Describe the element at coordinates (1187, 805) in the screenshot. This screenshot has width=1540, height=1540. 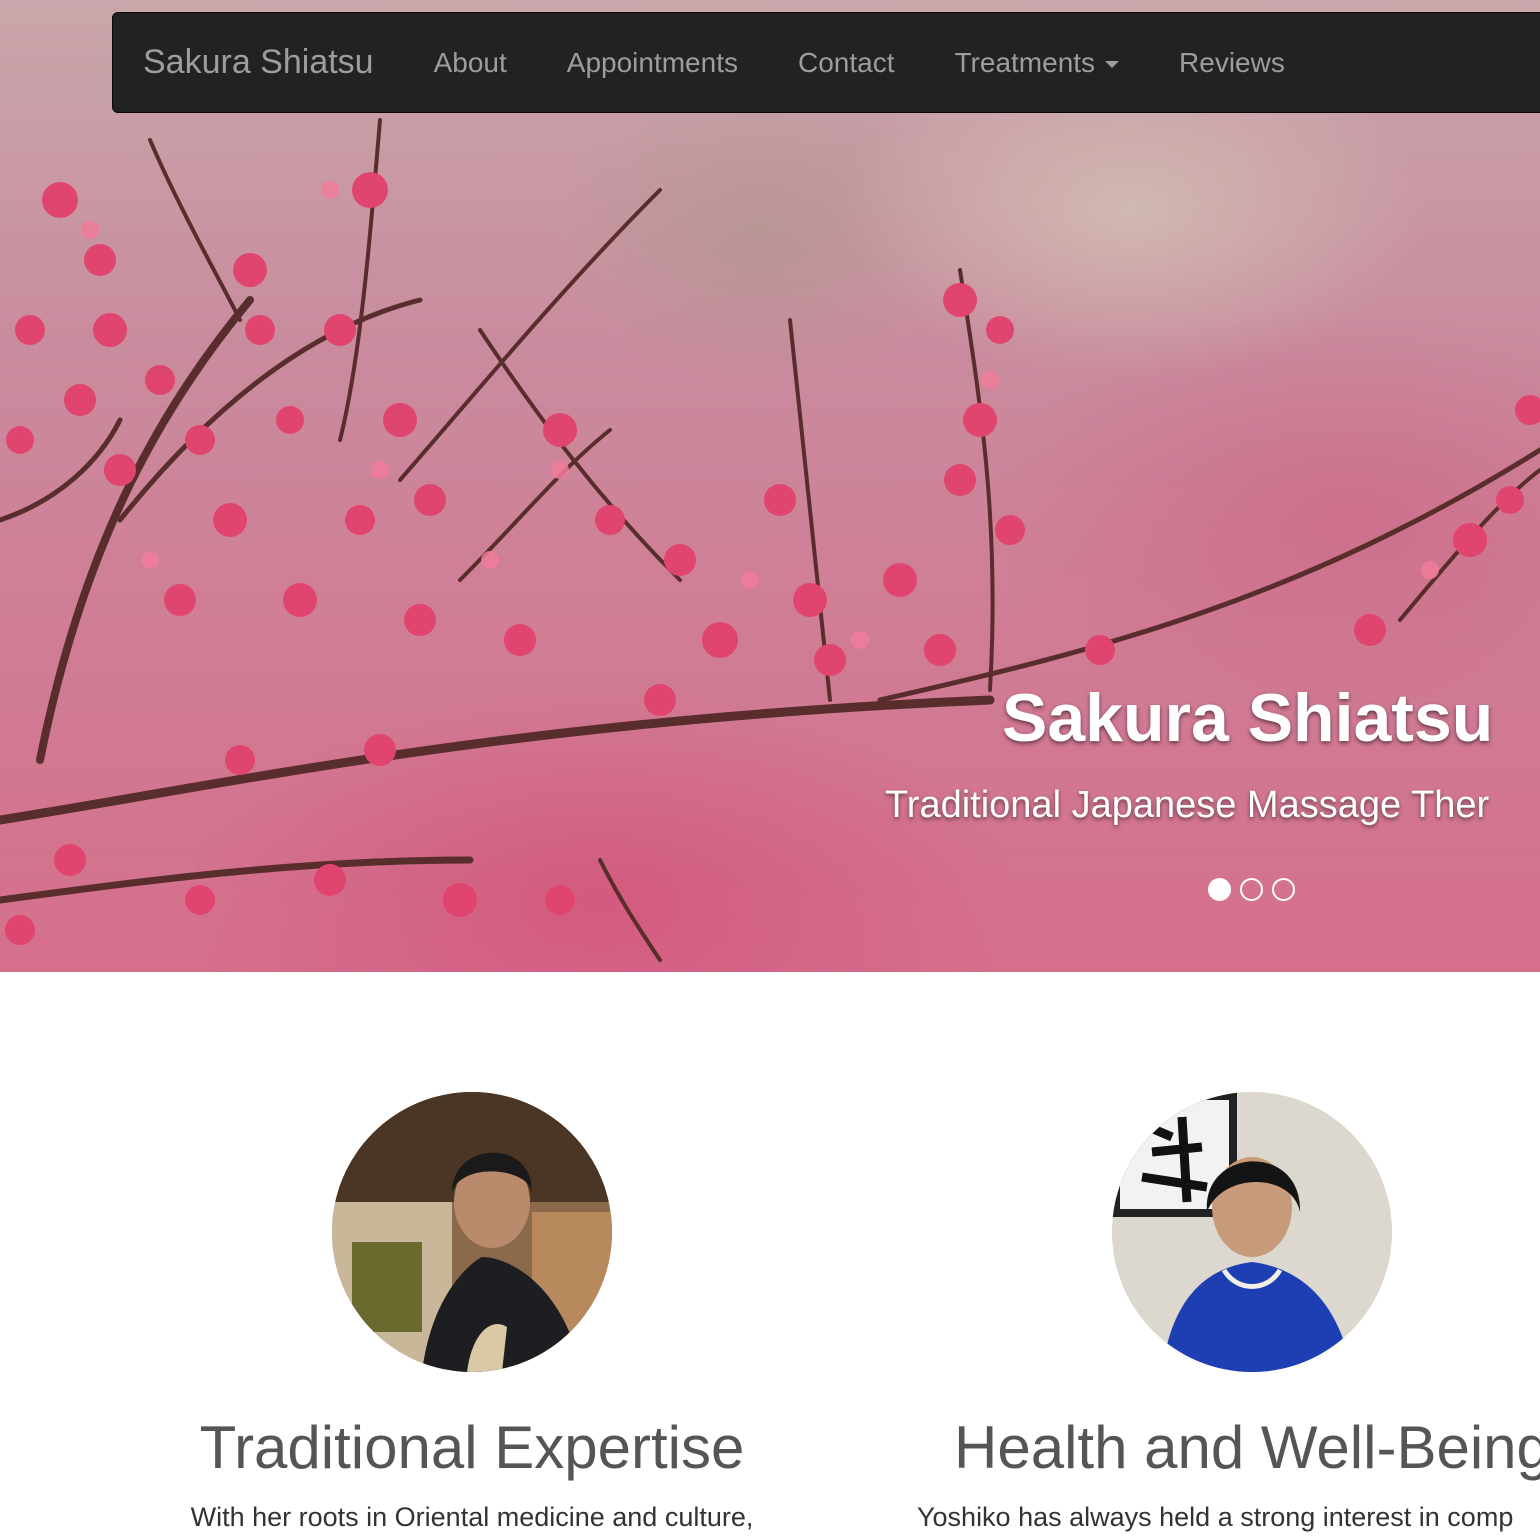
I see `carousel-subtitle: Traditional Japanese Massage Ther` at that location.